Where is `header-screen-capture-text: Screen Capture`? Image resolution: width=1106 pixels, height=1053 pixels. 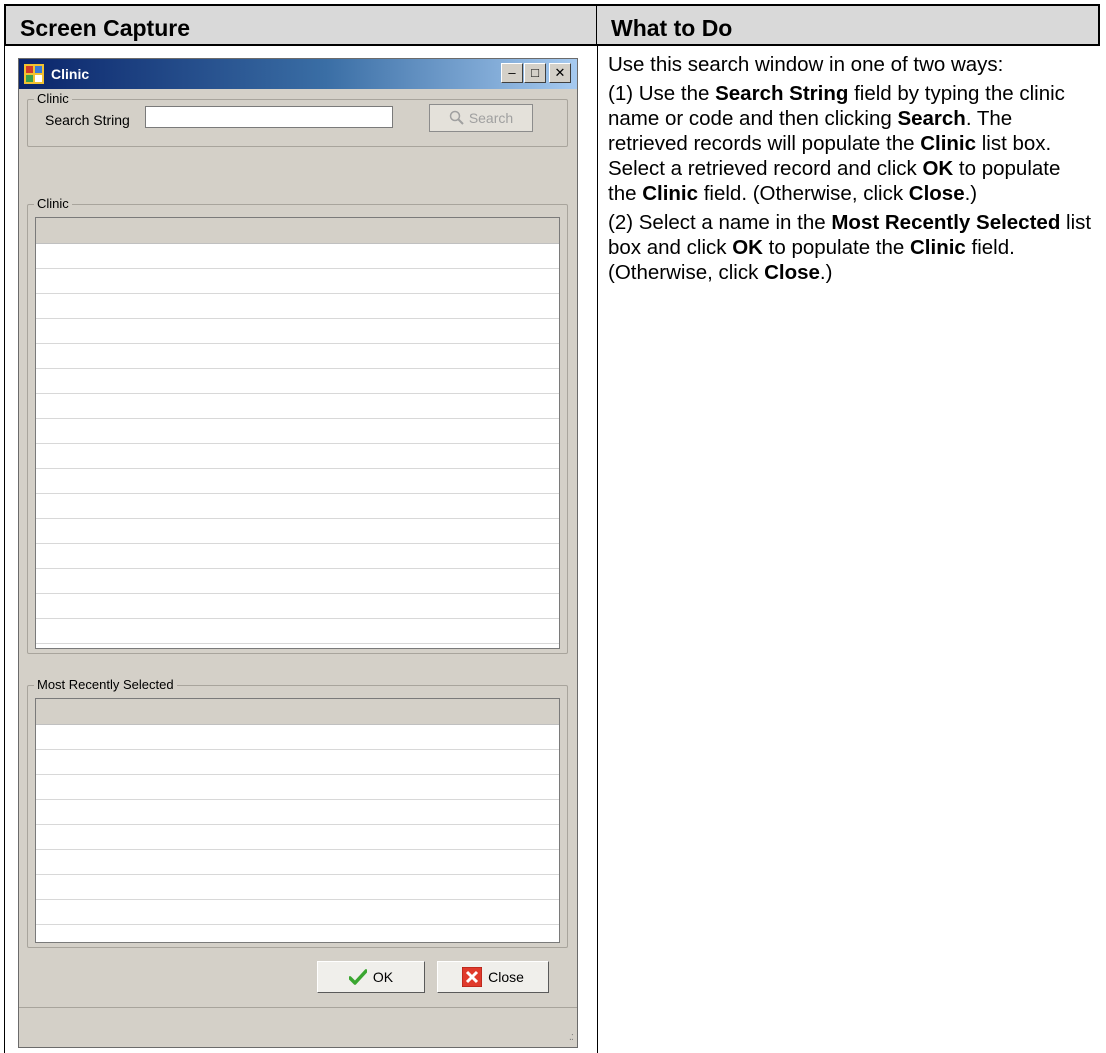
header-screen-capture-text: Screen Capture is located at coordinates (105, 28).